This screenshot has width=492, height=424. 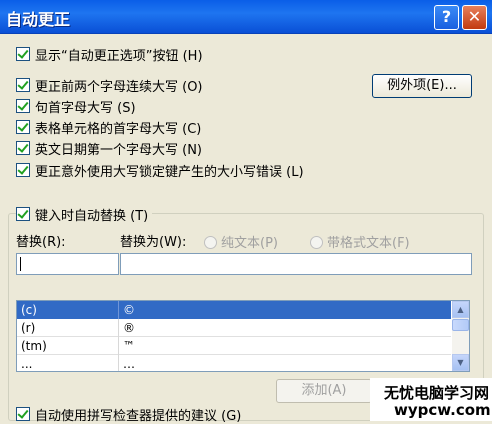 I want to click on radio-formatted-text: 带格式文本(F), so click(x=360, y=241).